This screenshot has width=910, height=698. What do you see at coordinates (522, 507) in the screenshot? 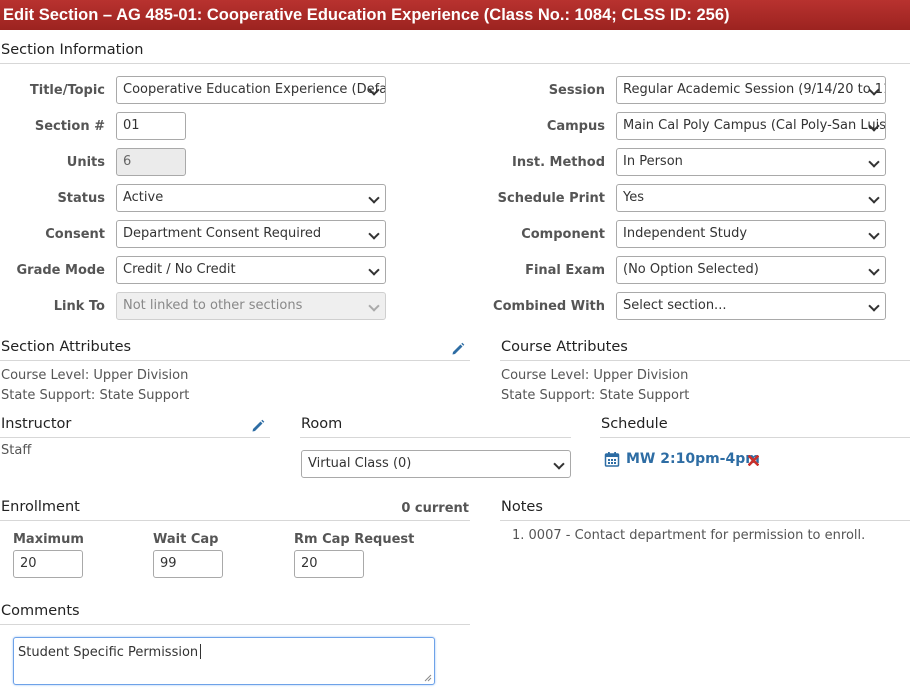
I see `notes-heading: Notes` at bounding box center [522, 507].